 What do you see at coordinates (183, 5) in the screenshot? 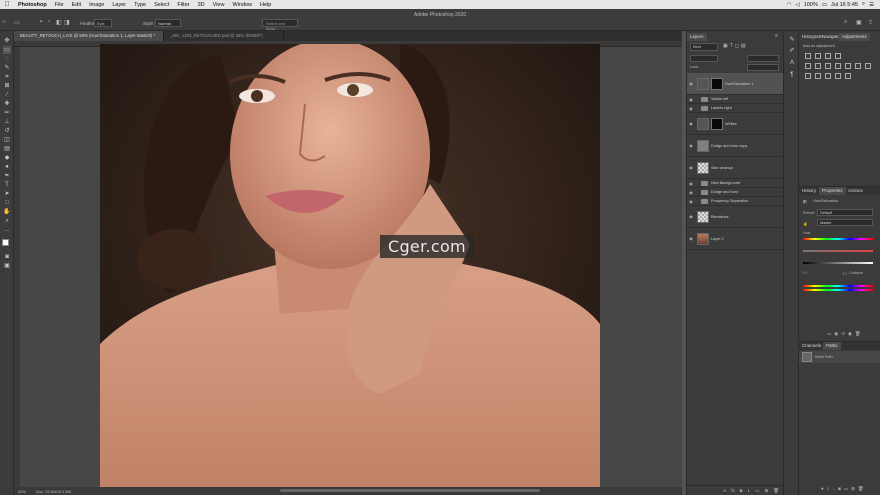
I see `menu-filter: Filter` at bounding box center [183, 5].